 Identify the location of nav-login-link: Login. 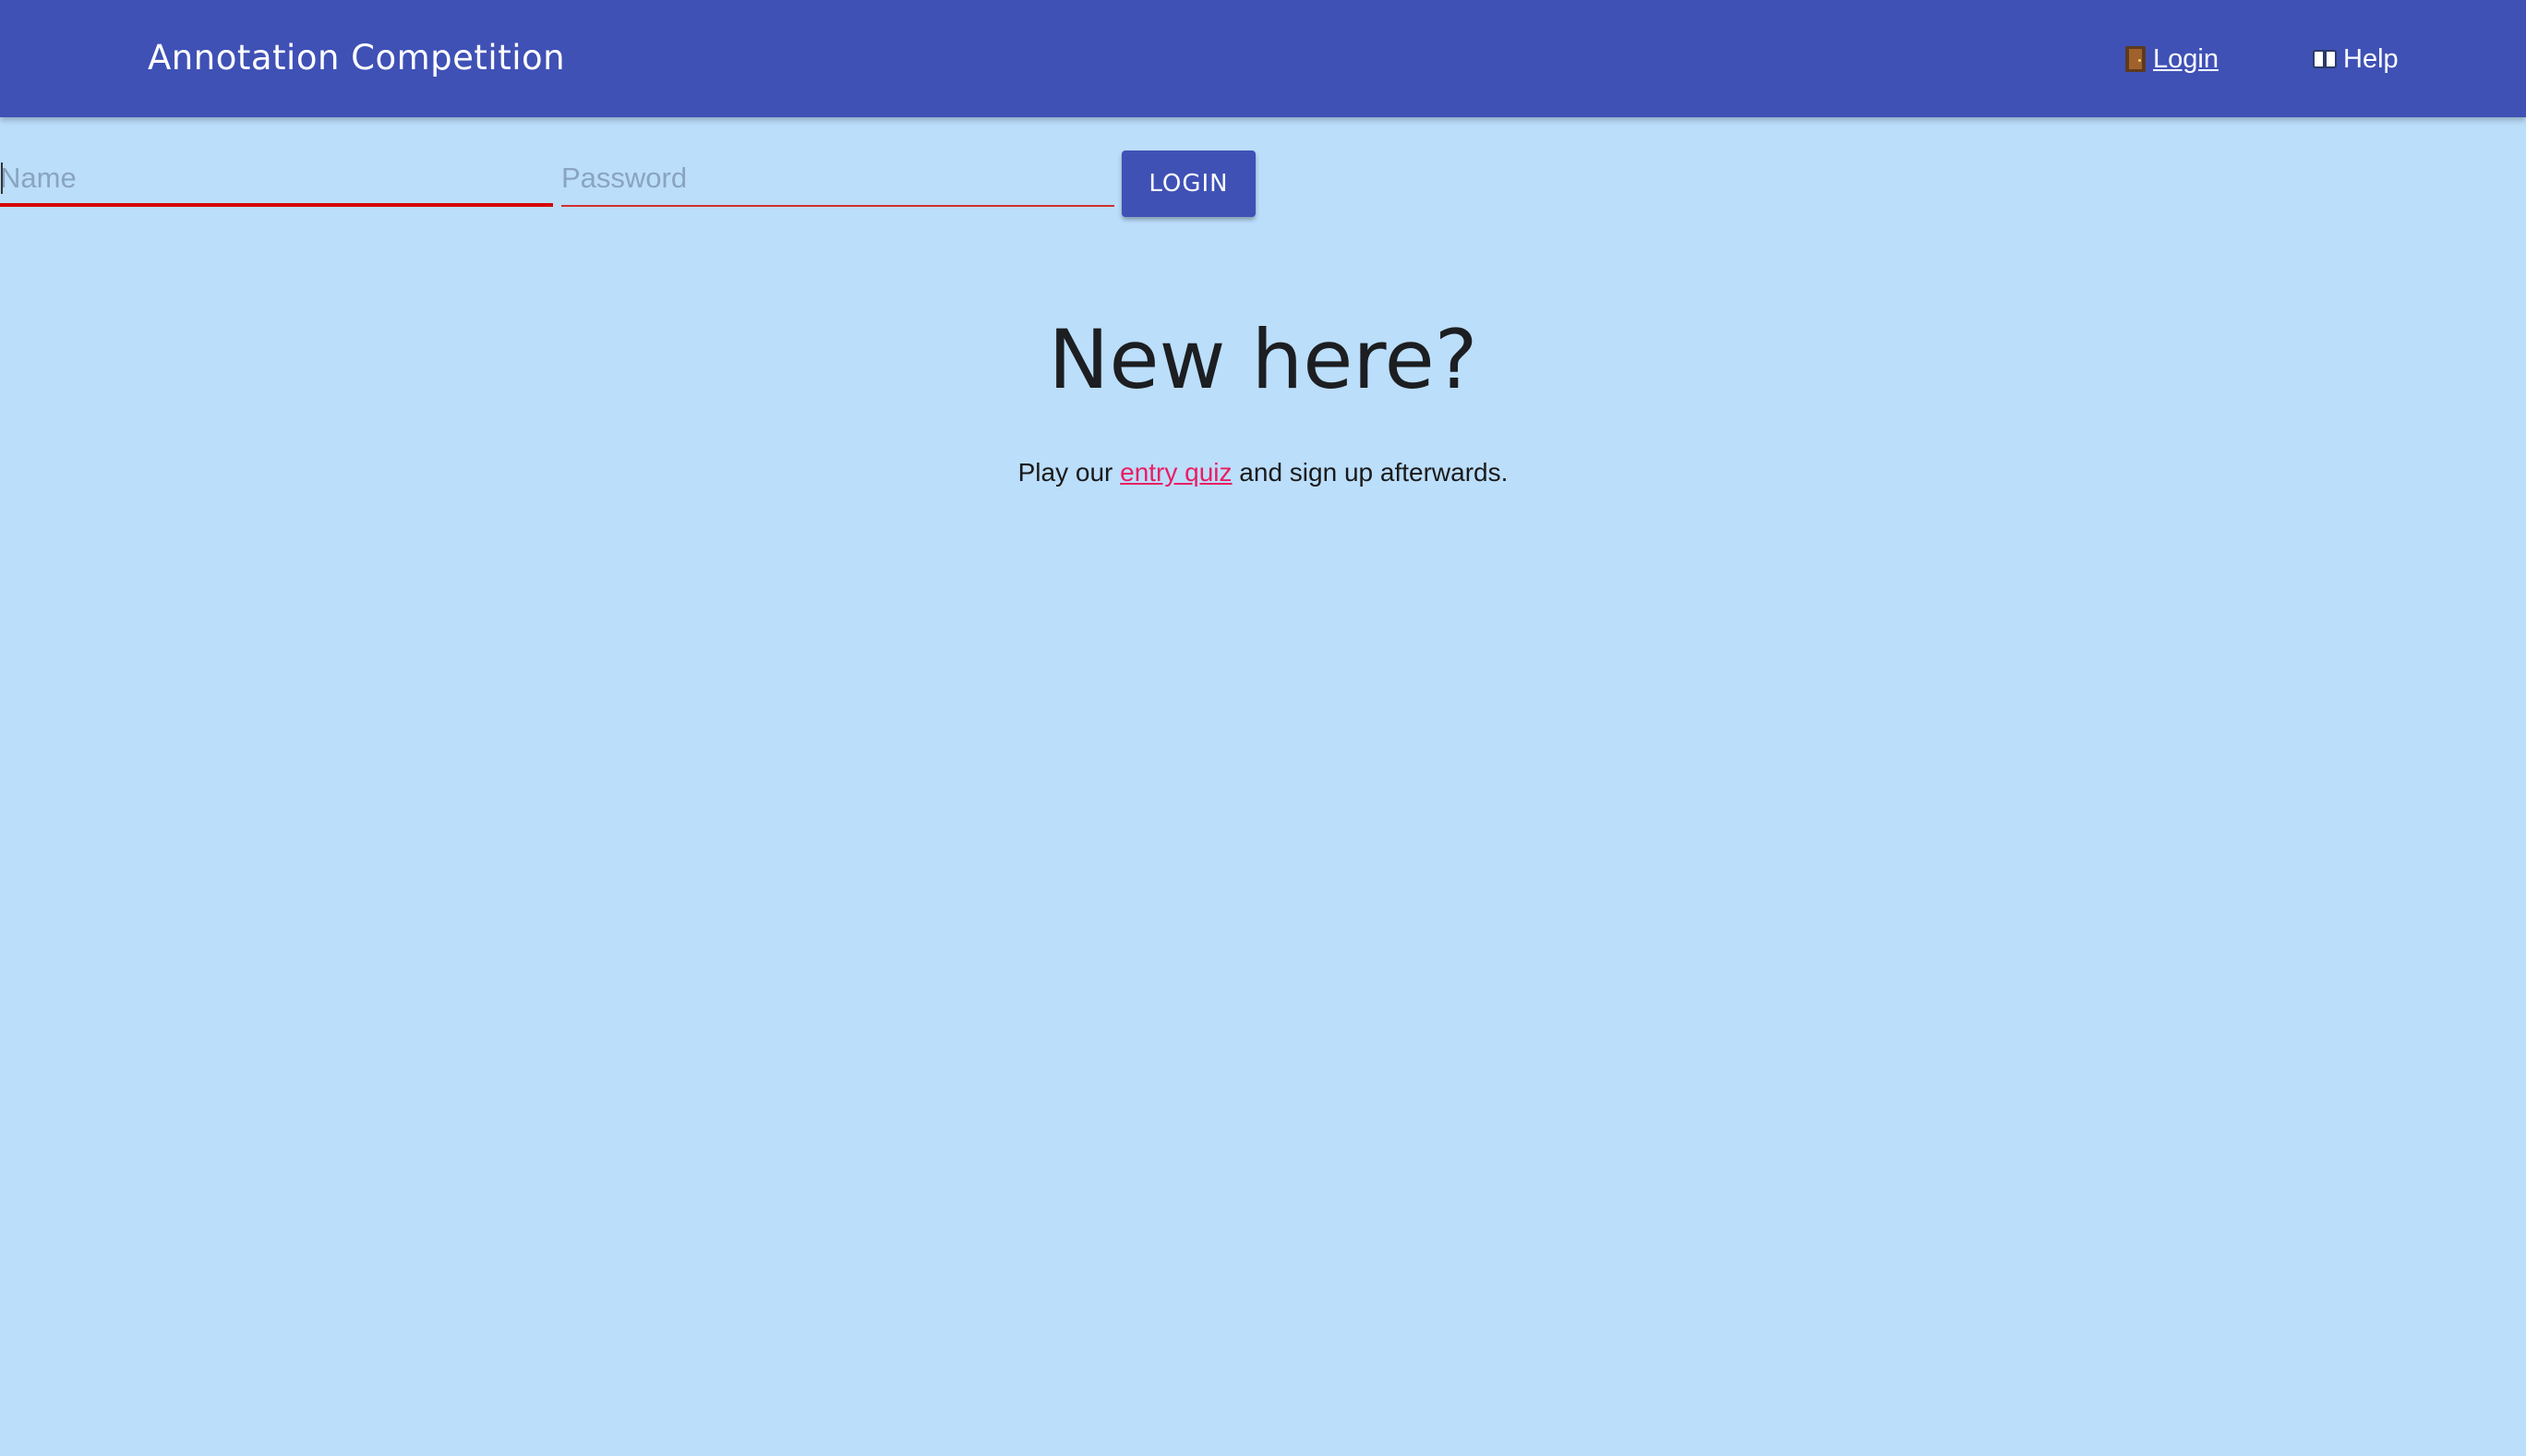
(2171, 59).